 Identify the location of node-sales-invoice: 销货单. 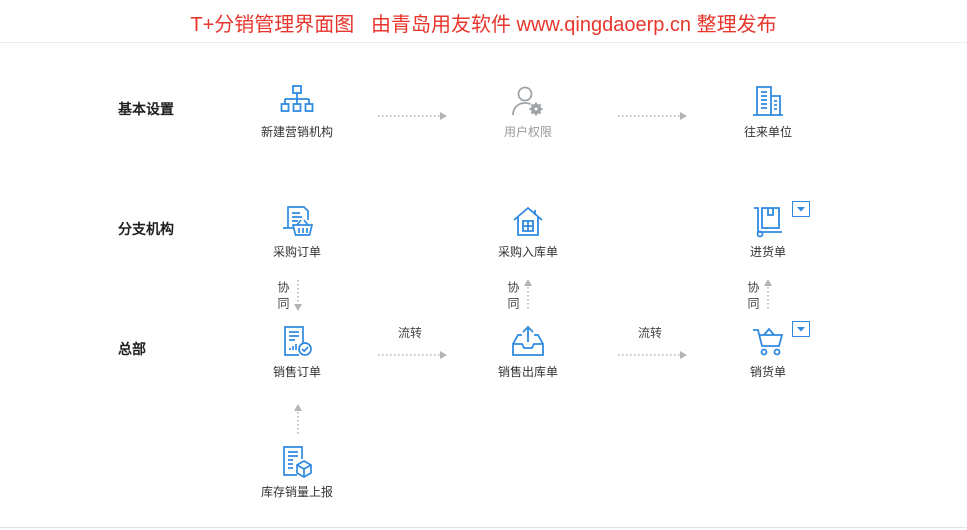
(768, 352).